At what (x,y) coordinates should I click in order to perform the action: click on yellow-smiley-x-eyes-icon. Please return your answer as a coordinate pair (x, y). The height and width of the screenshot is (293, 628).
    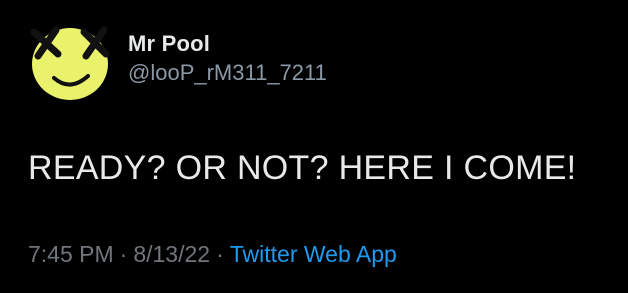
    Looking at the image, I should click on (70, 63).